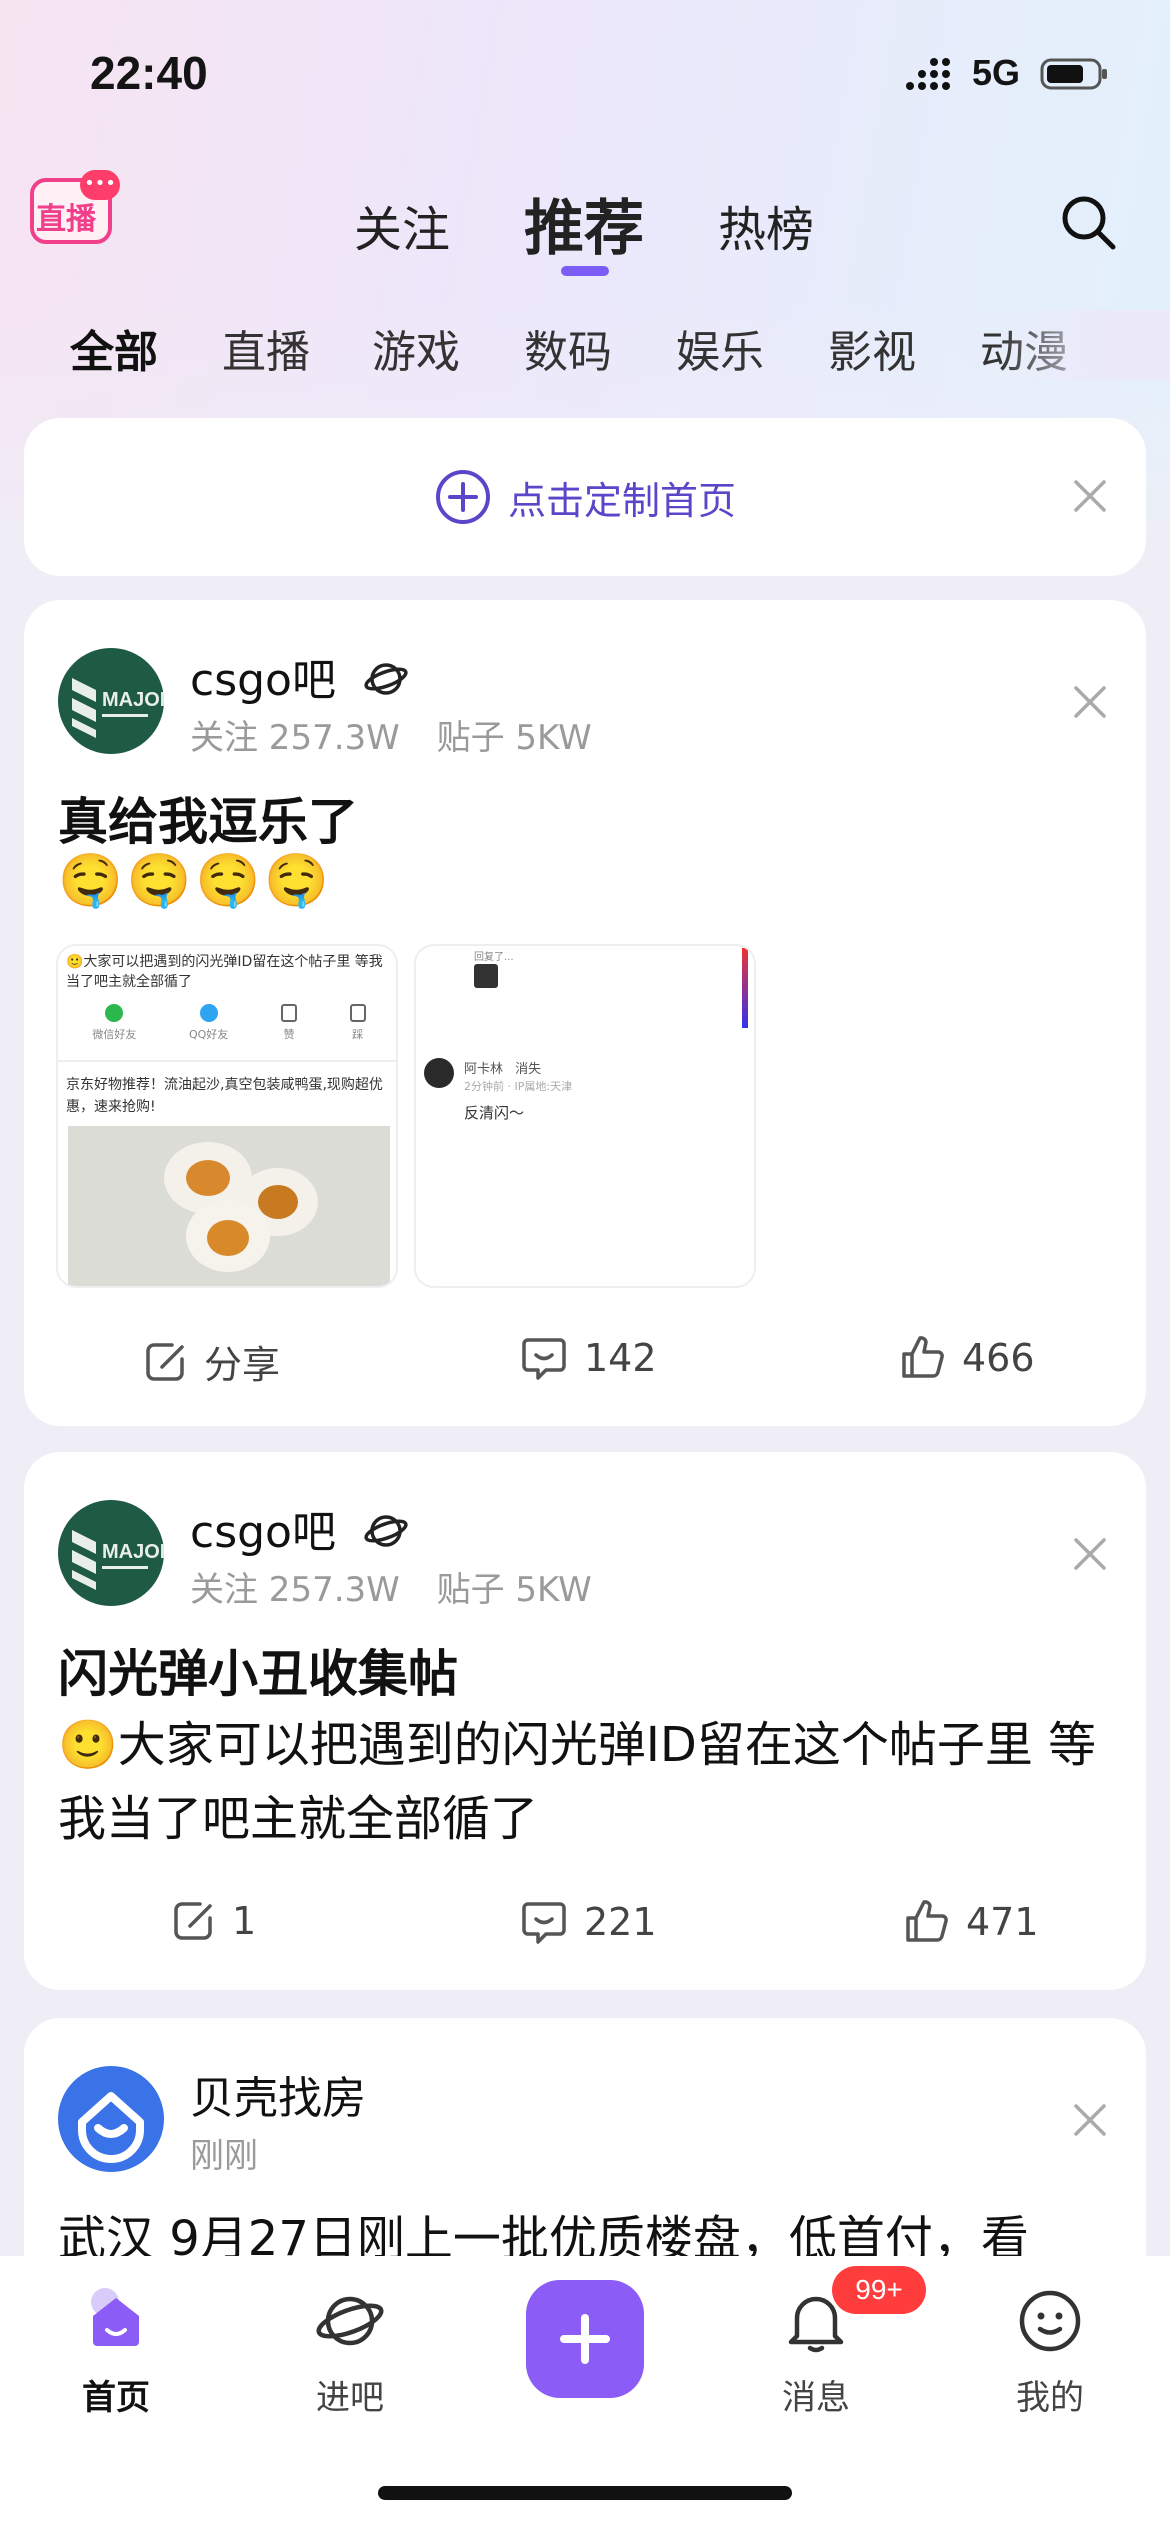  What do you see at coordinates (402, 225) in the screenshot?
I see `tab-following: 关注` at bounding box center [402, 225].